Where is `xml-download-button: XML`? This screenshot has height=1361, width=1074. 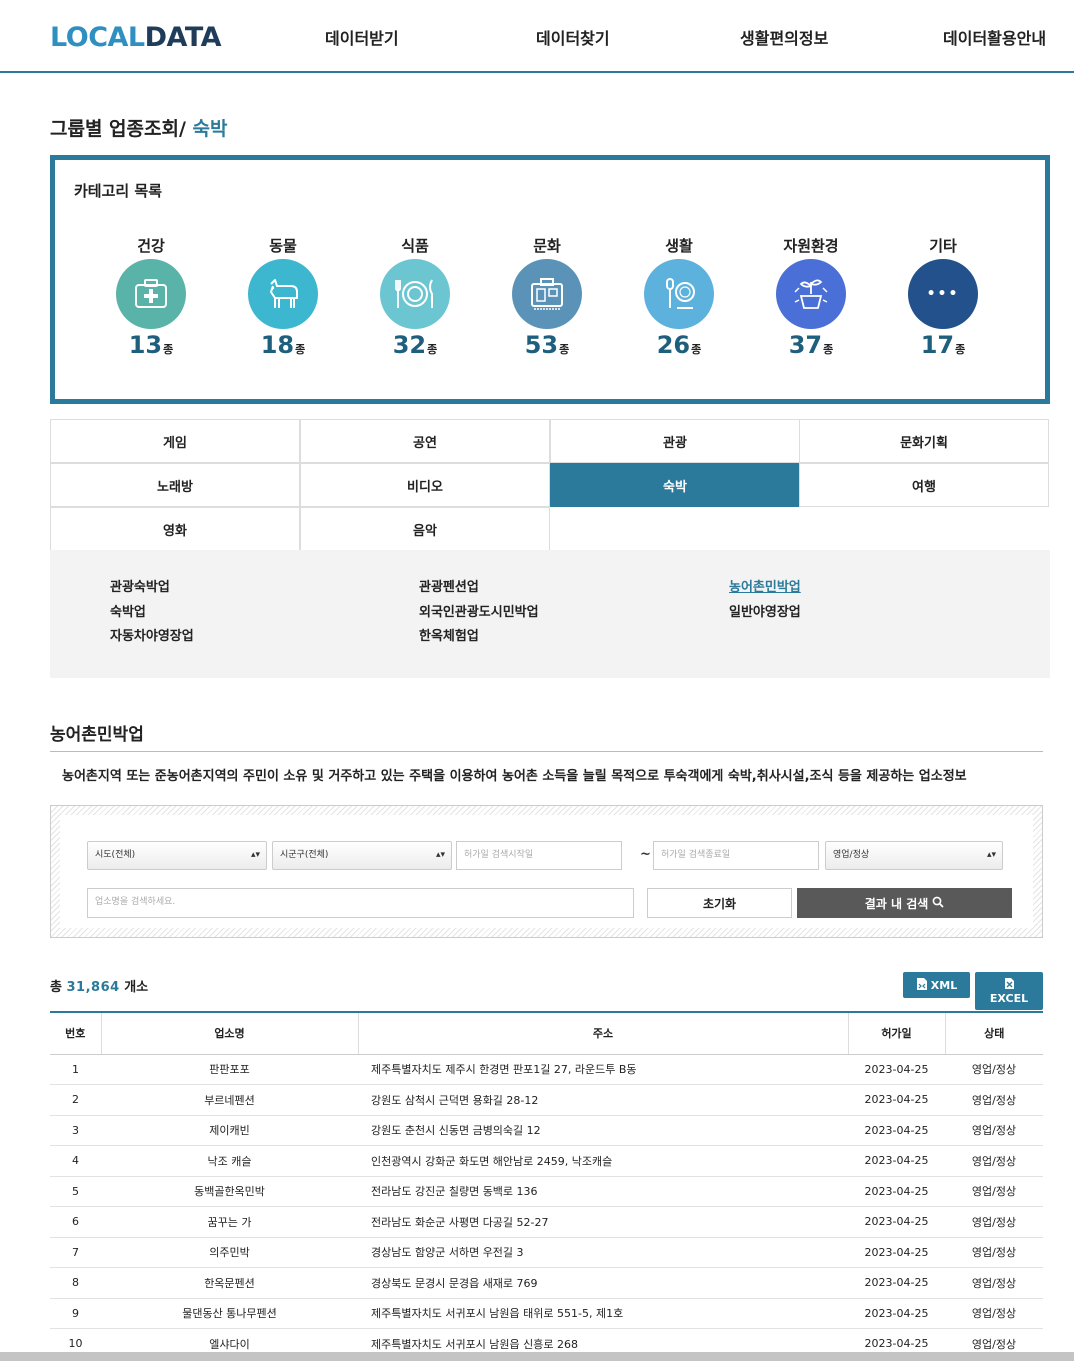
xml-download-button: XML is located at coordinates (936, 985).